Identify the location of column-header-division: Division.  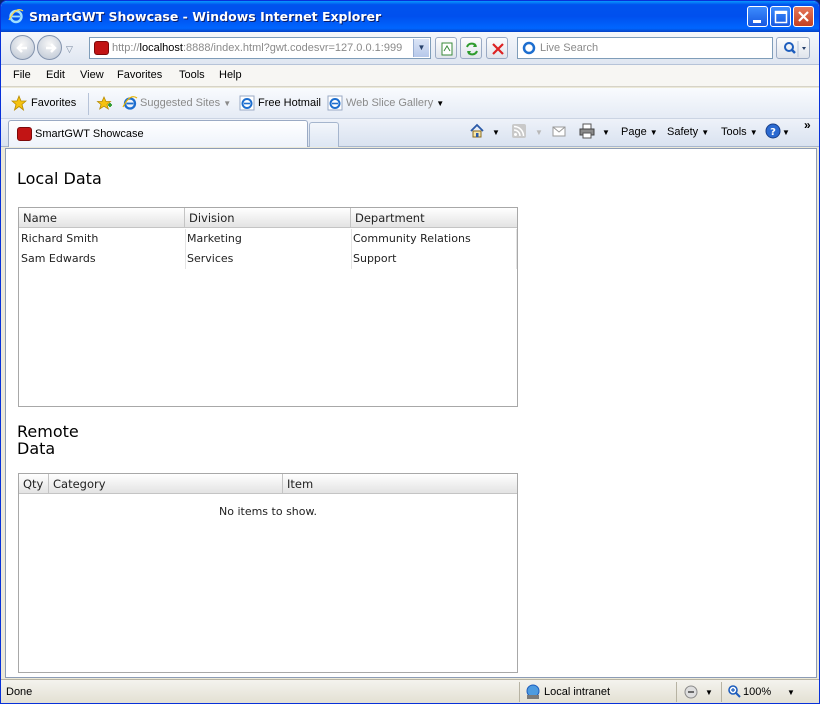
(268, 218).